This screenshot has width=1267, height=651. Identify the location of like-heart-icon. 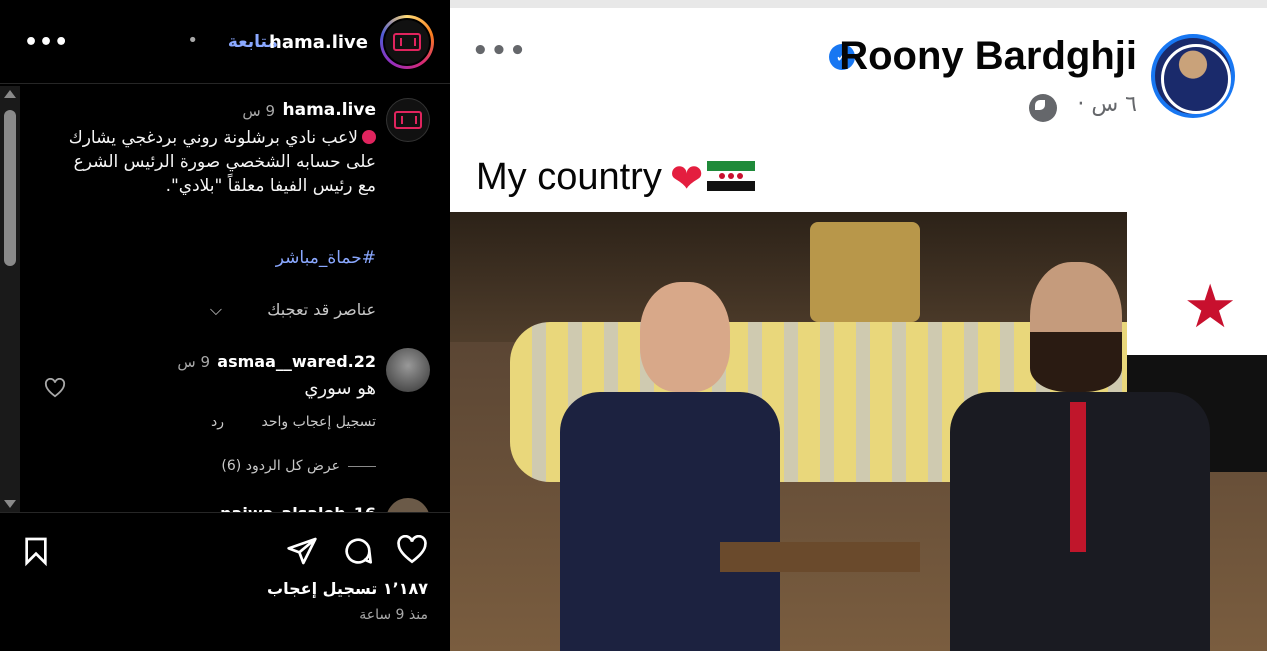
(412, 551).